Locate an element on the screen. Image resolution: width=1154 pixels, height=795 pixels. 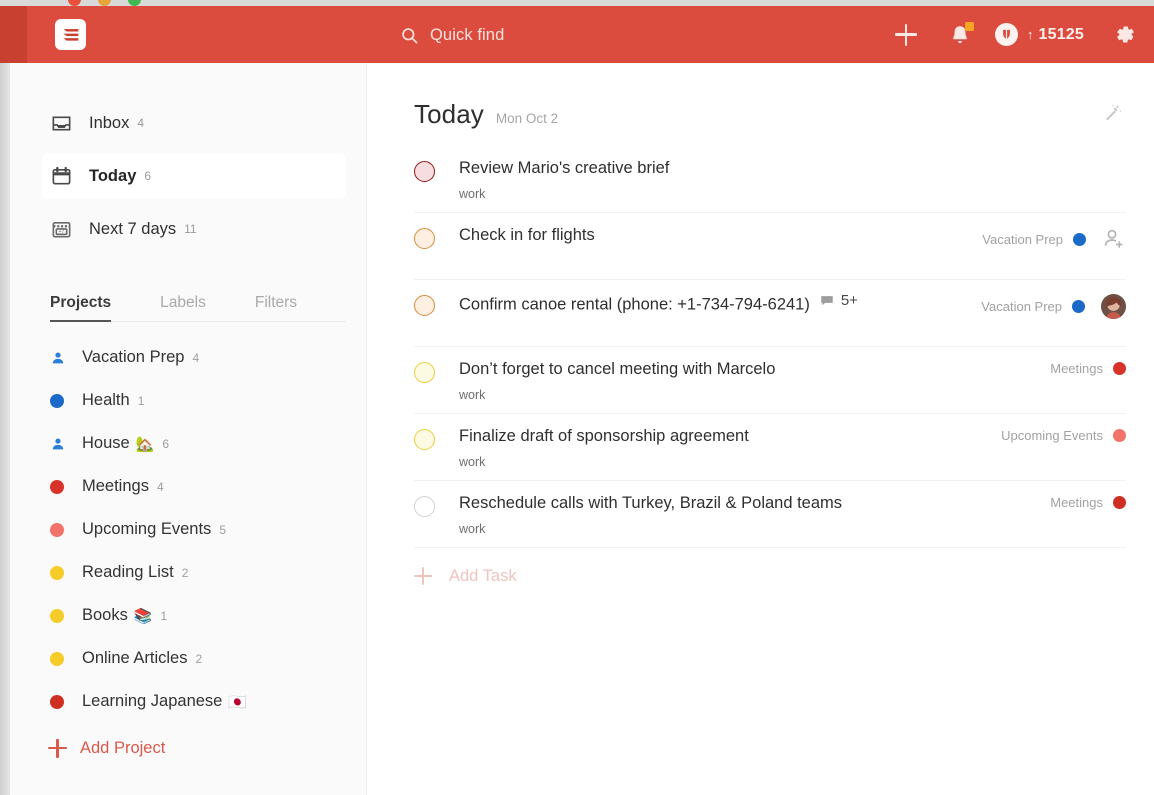
assignee-avatar is located at coordinates (1113, 306).